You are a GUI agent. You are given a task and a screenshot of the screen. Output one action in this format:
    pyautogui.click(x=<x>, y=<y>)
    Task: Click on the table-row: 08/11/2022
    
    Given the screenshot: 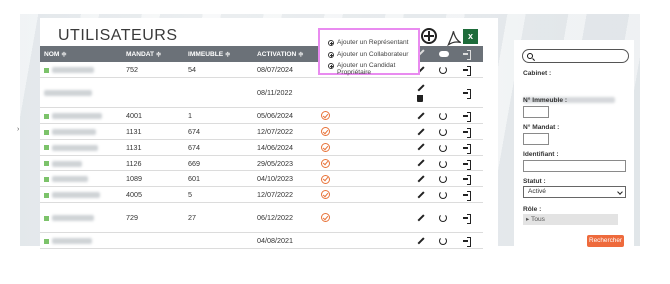 What is the action you would take?
    pyautogui.click(x=261, y=93)
    